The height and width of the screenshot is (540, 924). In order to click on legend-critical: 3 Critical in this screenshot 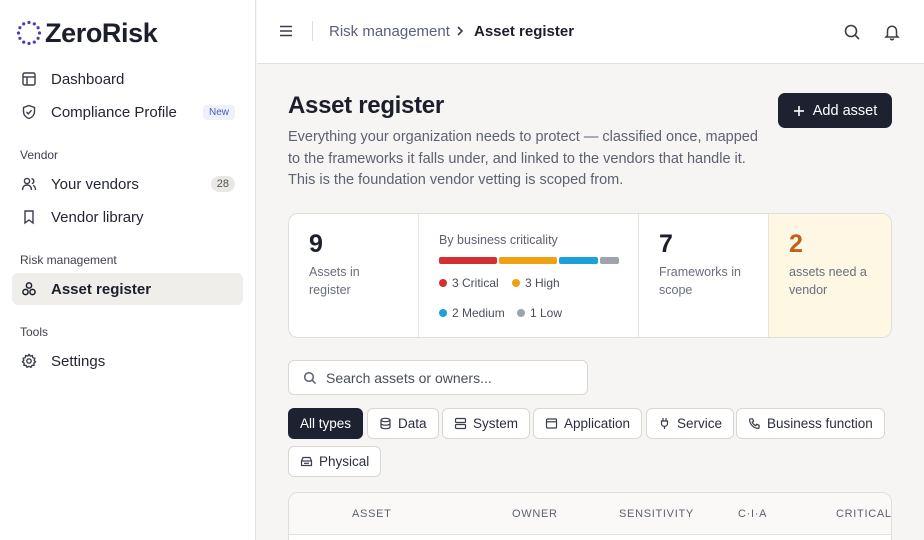, I will do `click(469, 283)`.